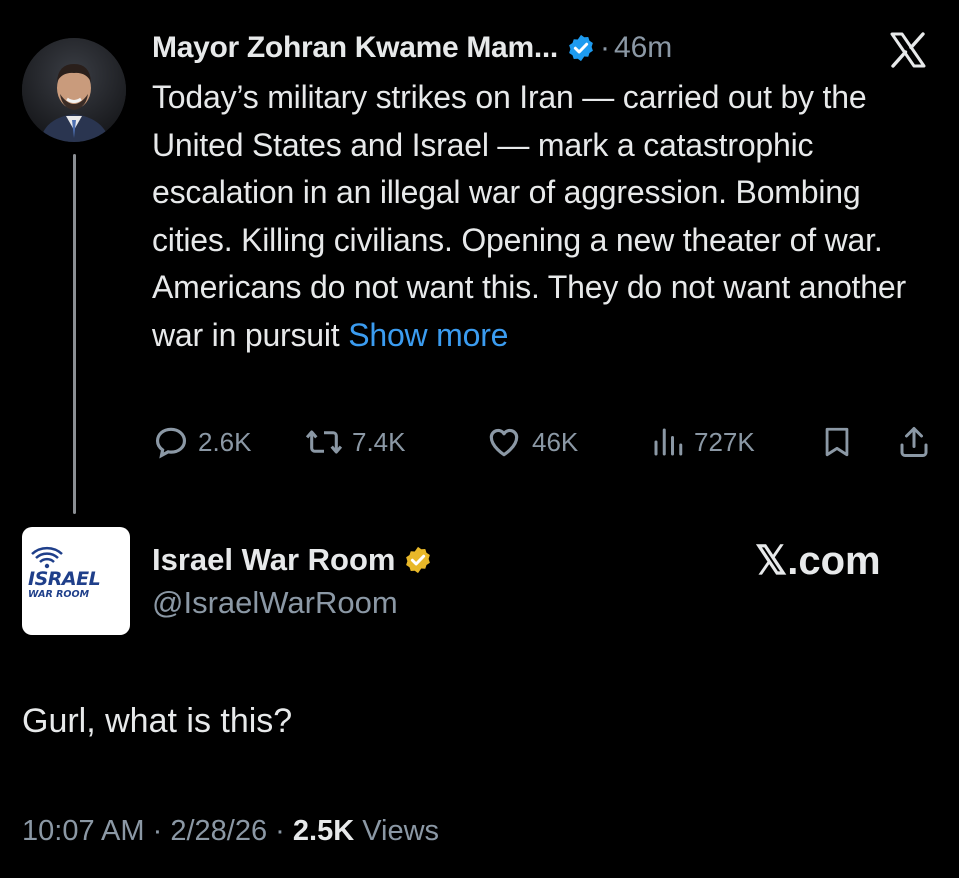 The width and height of the screenshot is (959, 878). Describe the element at coordinates (531, 442) in the screenshot. I see `like-button: 46K` at that location.